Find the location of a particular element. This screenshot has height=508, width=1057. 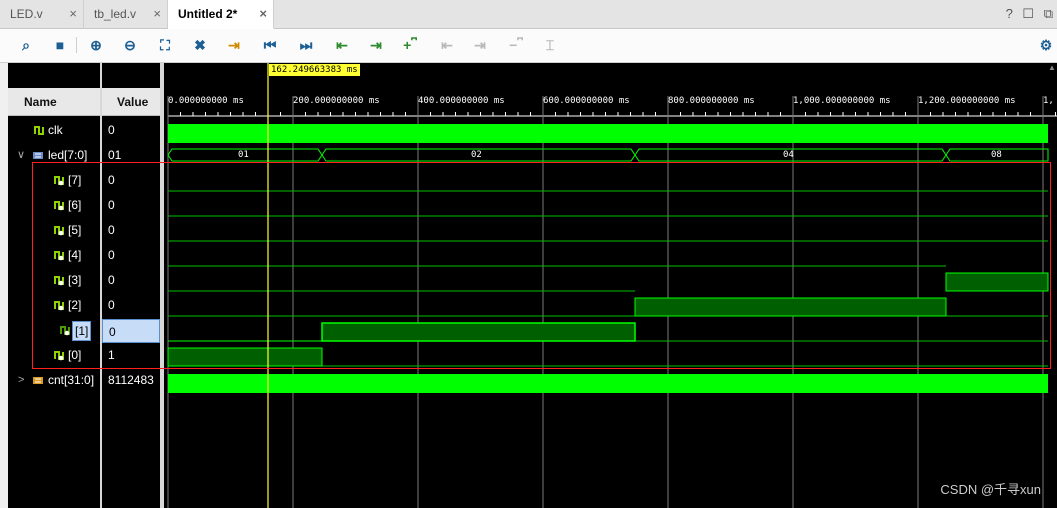

led-bus-waveform is located at coordinates (608, 155).